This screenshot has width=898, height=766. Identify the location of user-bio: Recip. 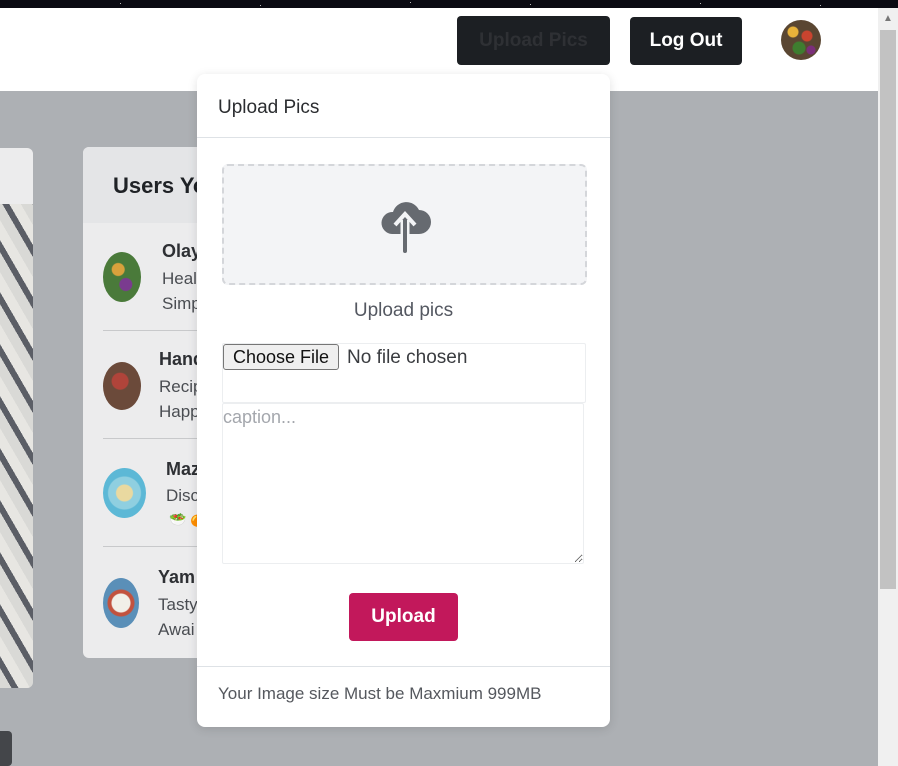
(181, 386).